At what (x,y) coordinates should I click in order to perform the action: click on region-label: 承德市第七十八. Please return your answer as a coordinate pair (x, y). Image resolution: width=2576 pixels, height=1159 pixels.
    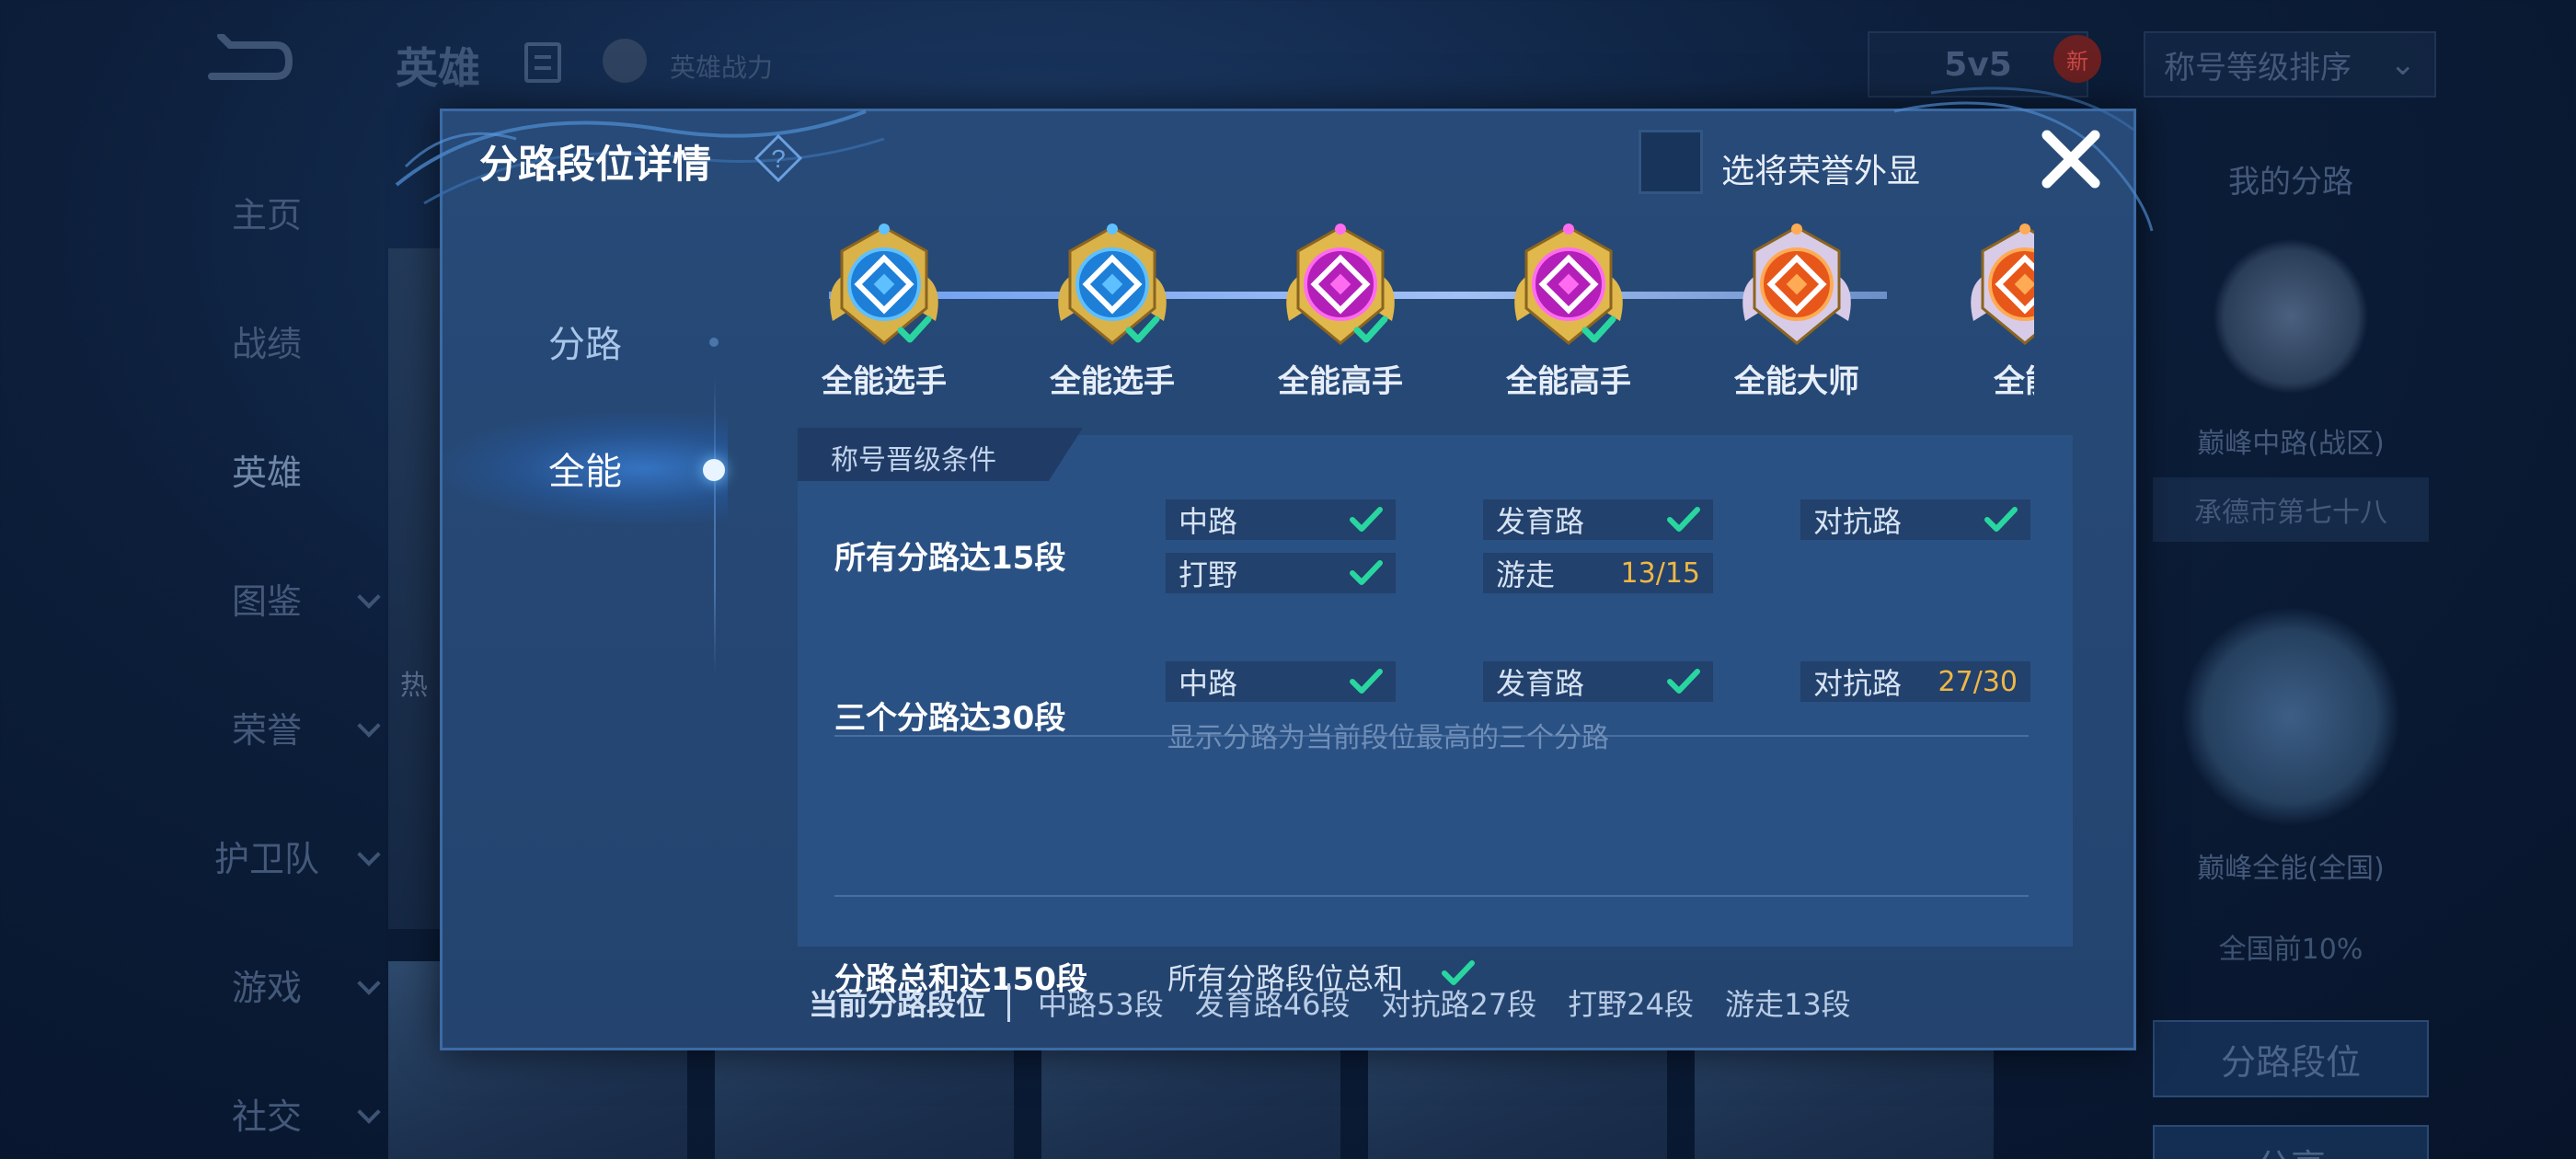
    Looking at the image, I should click on (2291, 509).